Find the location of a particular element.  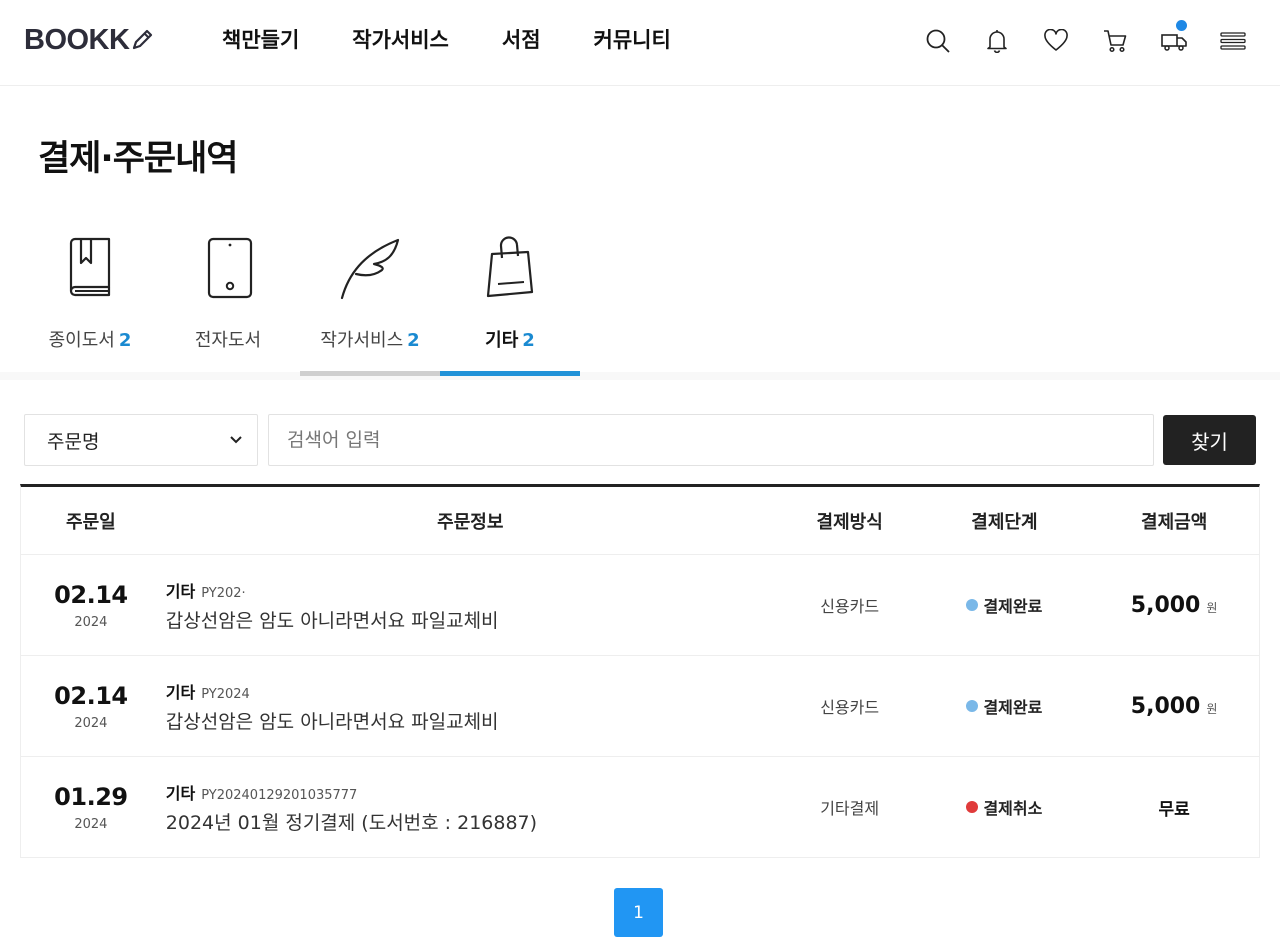

status-badge: 결제취소 is located at coordinates (1004, 807).